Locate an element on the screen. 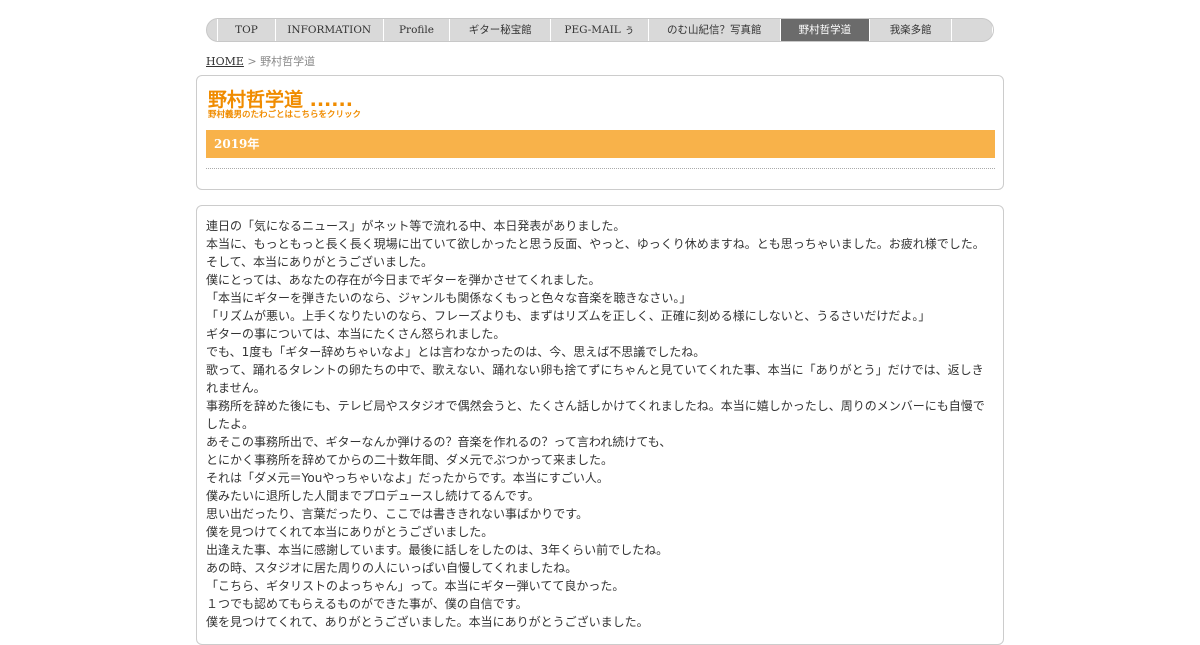 This screenshot has height=645, width=1200. article-line: あの時、スタジオに居た周りの人にいっぱい自慢してくれましたね。 is located at coordinates (392, 568).